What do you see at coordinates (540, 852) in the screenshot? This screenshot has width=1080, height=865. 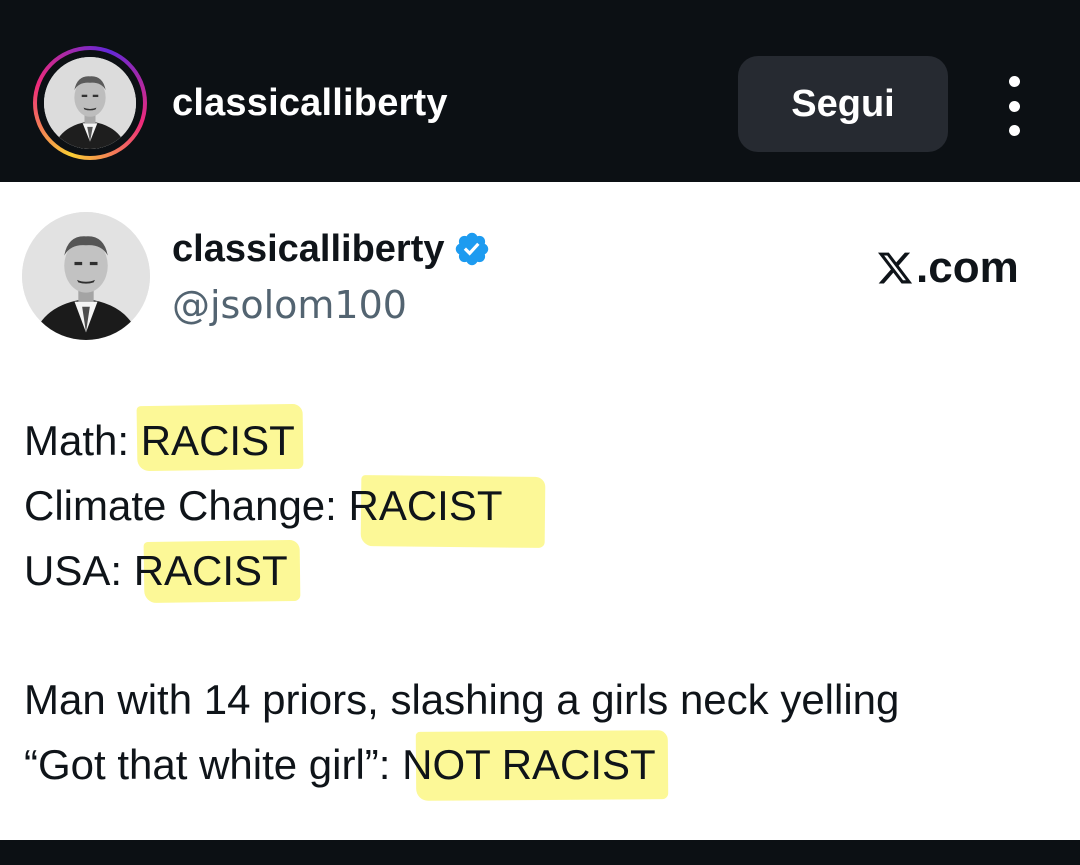 I see `bottom-bar` at bounding box center [540, 852].